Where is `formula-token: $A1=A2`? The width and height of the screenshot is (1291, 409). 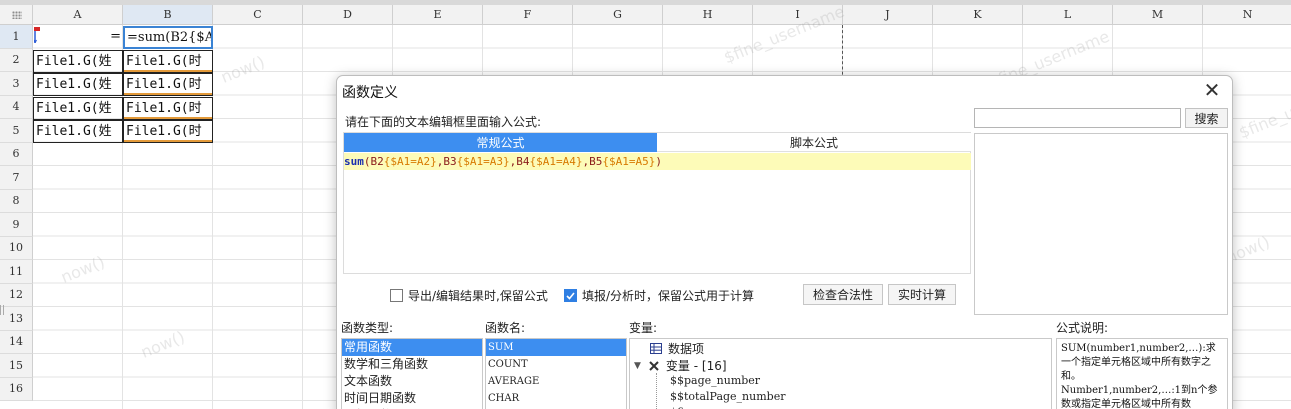
formula-token: $A1=A2 is located at coordinates (410, 161).